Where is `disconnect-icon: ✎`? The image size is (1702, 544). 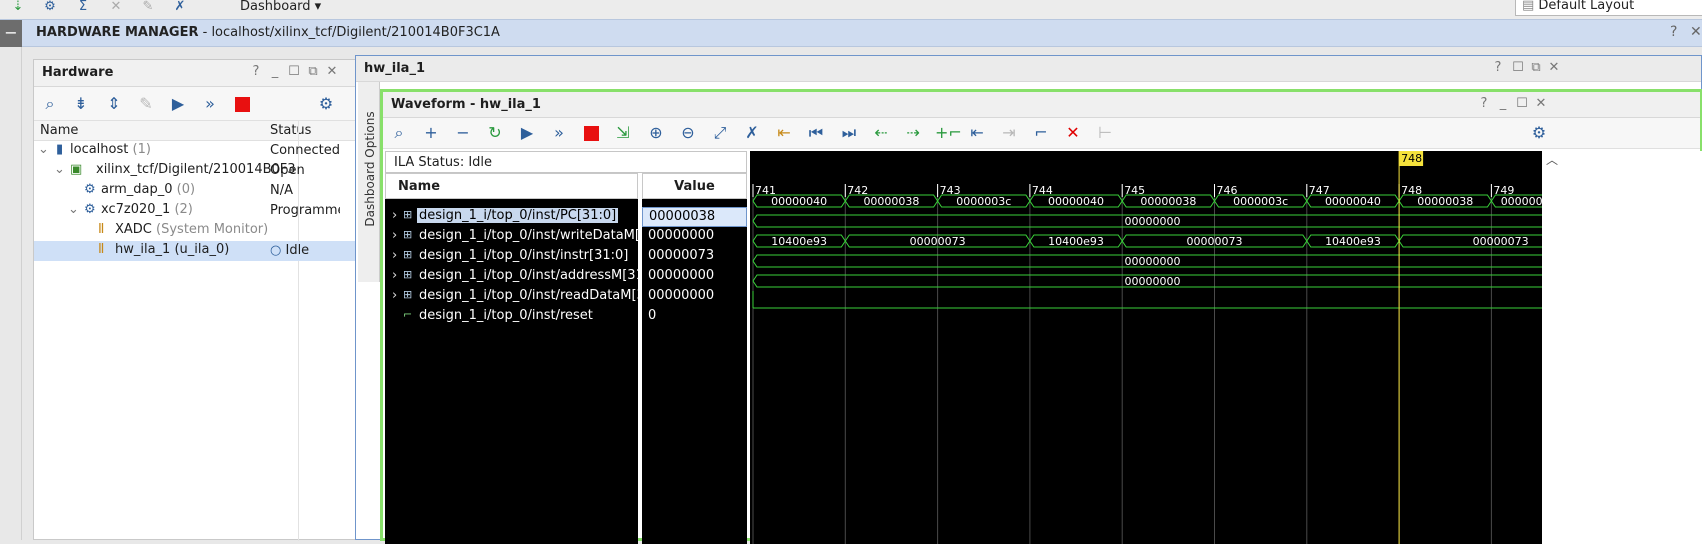 disconnect-icon: ✎ is located at coordinates (146, 104).